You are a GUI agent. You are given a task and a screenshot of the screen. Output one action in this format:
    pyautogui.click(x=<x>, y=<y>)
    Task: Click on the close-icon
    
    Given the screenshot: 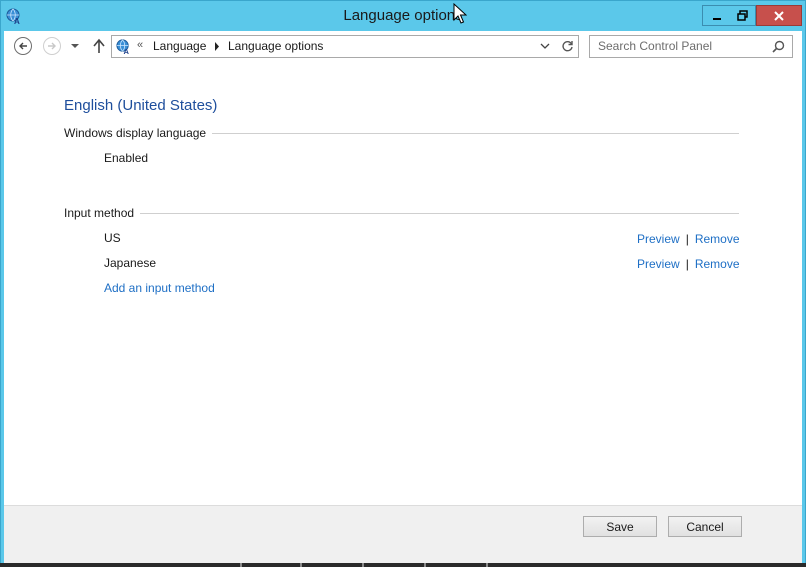 What is the action you would take?
    pyautogui.click(x=779, y=15)
    